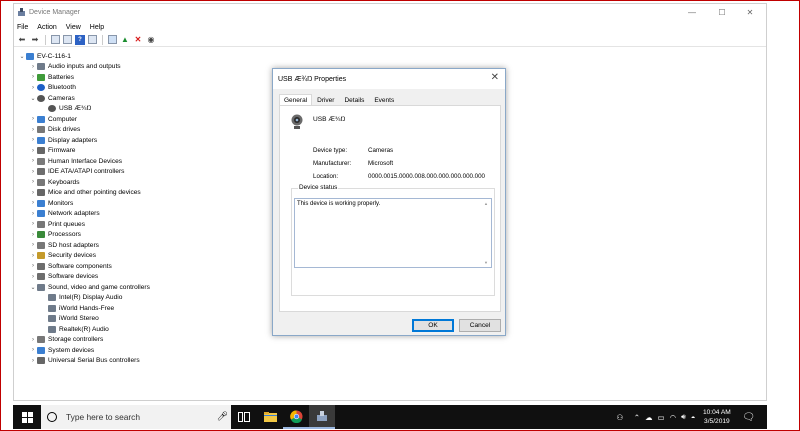  What do you see at coordinates (495, 77) in the screenshot?
I see `dialog-close-button: ✕` at bounding box center [495, 77].